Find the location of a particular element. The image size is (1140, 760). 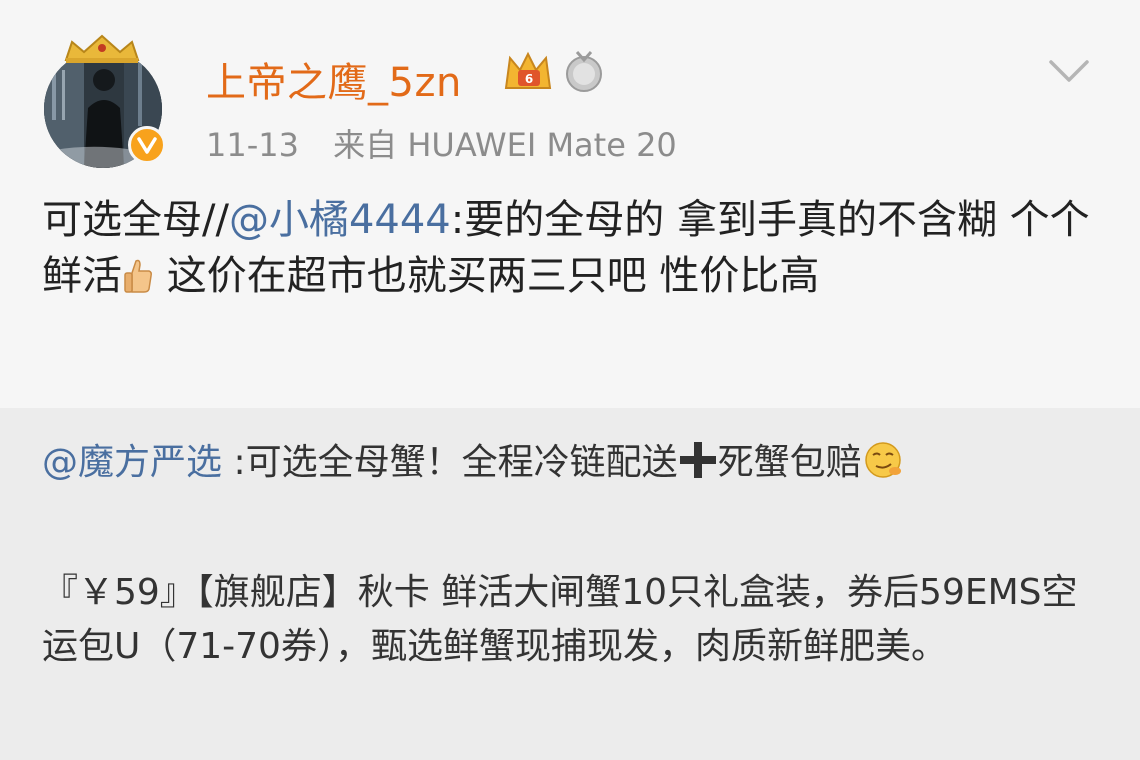

crown-icon is located at coordinates (102, 48).